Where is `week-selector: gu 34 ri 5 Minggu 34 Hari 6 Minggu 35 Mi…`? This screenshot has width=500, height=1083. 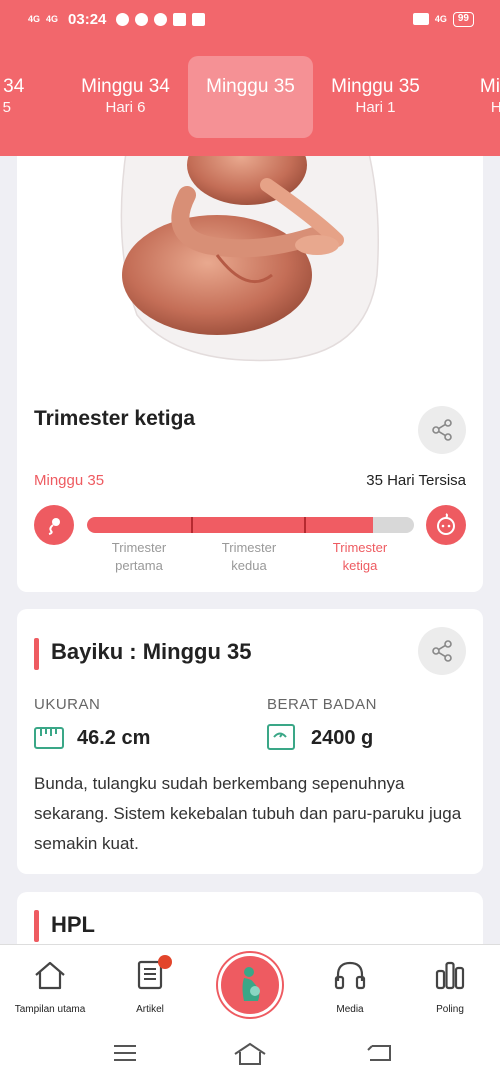
week-selector: gu 34 ri 5 Minggu 34 Hari 6 Minggu 35 Mi… is located at coordinates (250, 97).